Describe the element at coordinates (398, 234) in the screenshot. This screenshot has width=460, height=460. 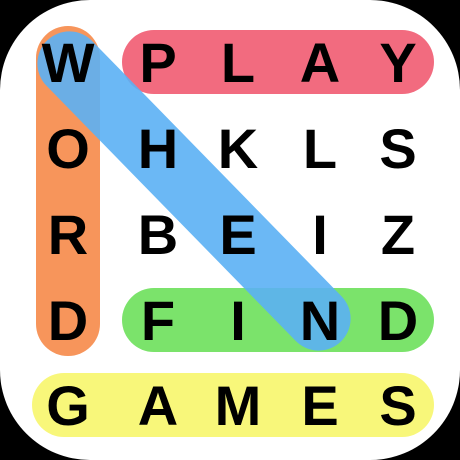
I see `letter-cell-r2-c4: Z` at that location.